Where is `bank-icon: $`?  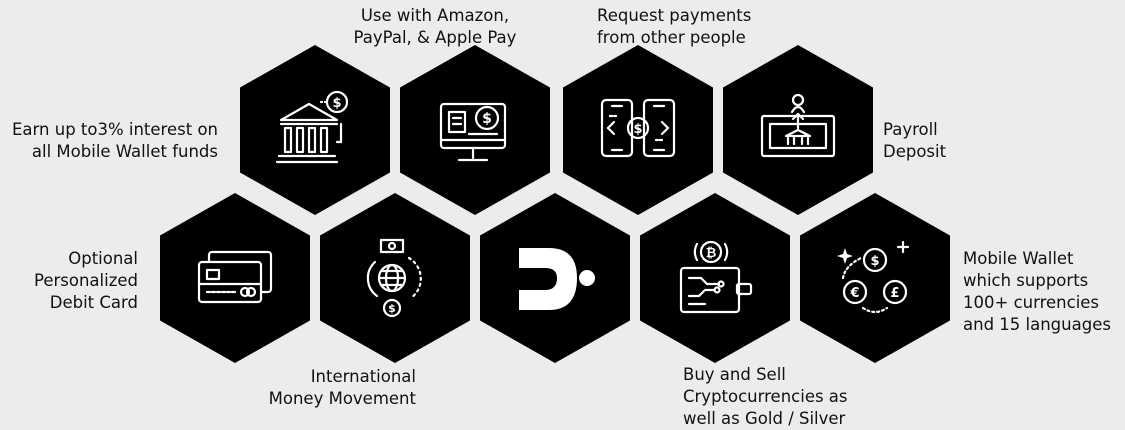
bank-icon: $ is located at coordinates (312, 127).